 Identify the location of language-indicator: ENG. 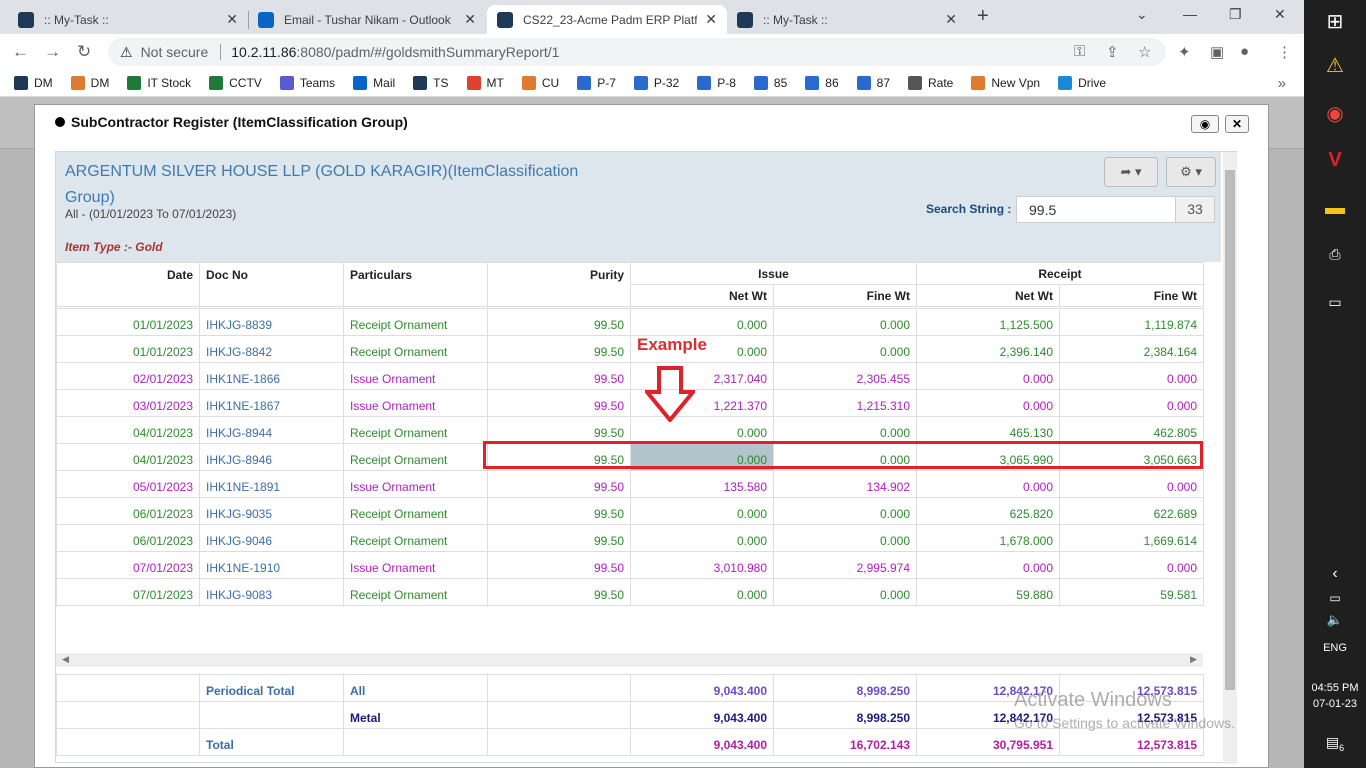
(1335, 648).